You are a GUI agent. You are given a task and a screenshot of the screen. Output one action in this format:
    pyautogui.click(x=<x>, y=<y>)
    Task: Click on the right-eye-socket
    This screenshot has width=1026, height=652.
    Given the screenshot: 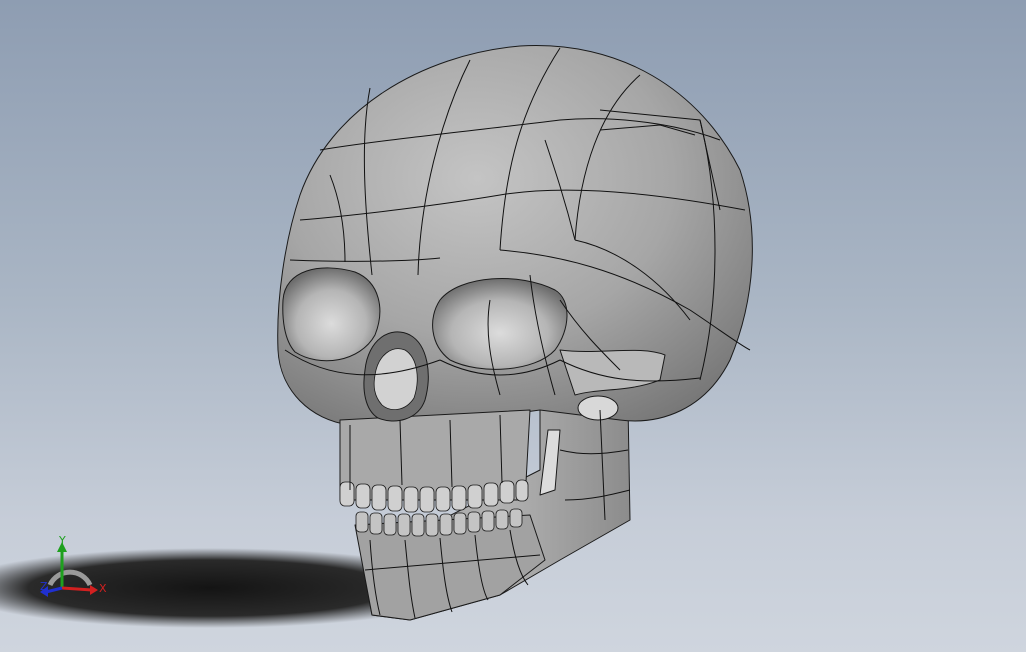 What is the action you would take?
    pyautogui.click(x=500, y=324)
    